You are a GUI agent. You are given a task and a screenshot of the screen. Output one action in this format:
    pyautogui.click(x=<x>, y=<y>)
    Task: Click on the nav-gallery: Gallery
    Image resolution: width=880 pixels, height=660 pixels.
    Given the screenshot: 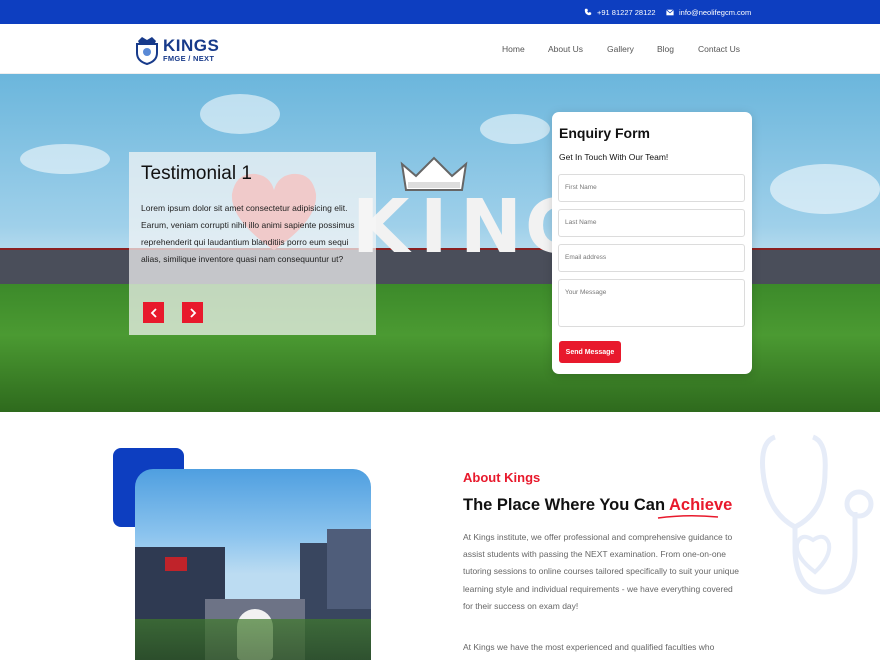 What is the action you would take?
    pyautogui.click(x=620, y=49)
    